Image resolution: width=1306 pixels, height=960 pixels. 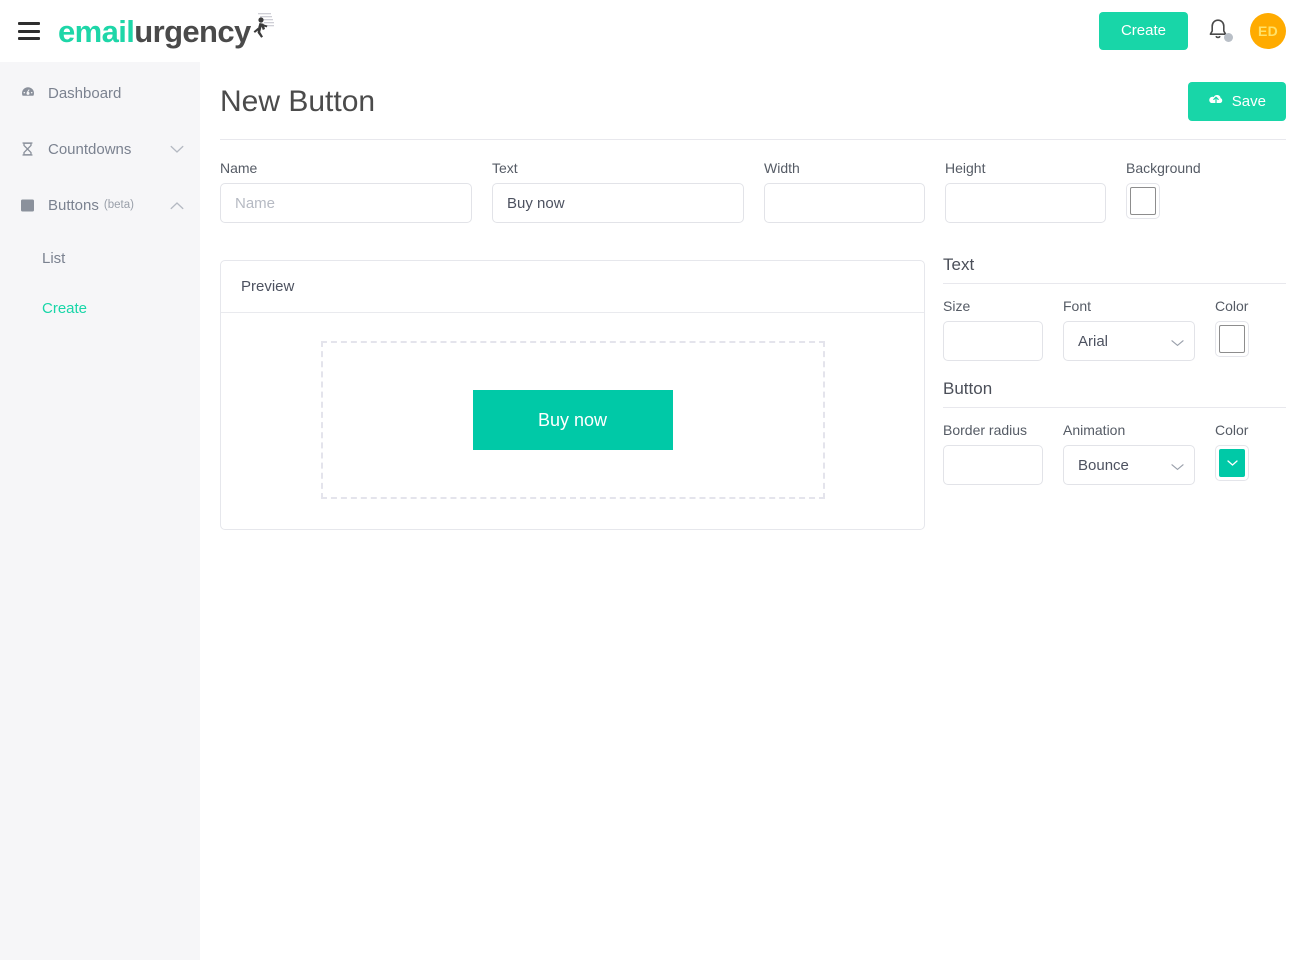 I want to click on preview-button: Buy now, so click(x=572, y=420).